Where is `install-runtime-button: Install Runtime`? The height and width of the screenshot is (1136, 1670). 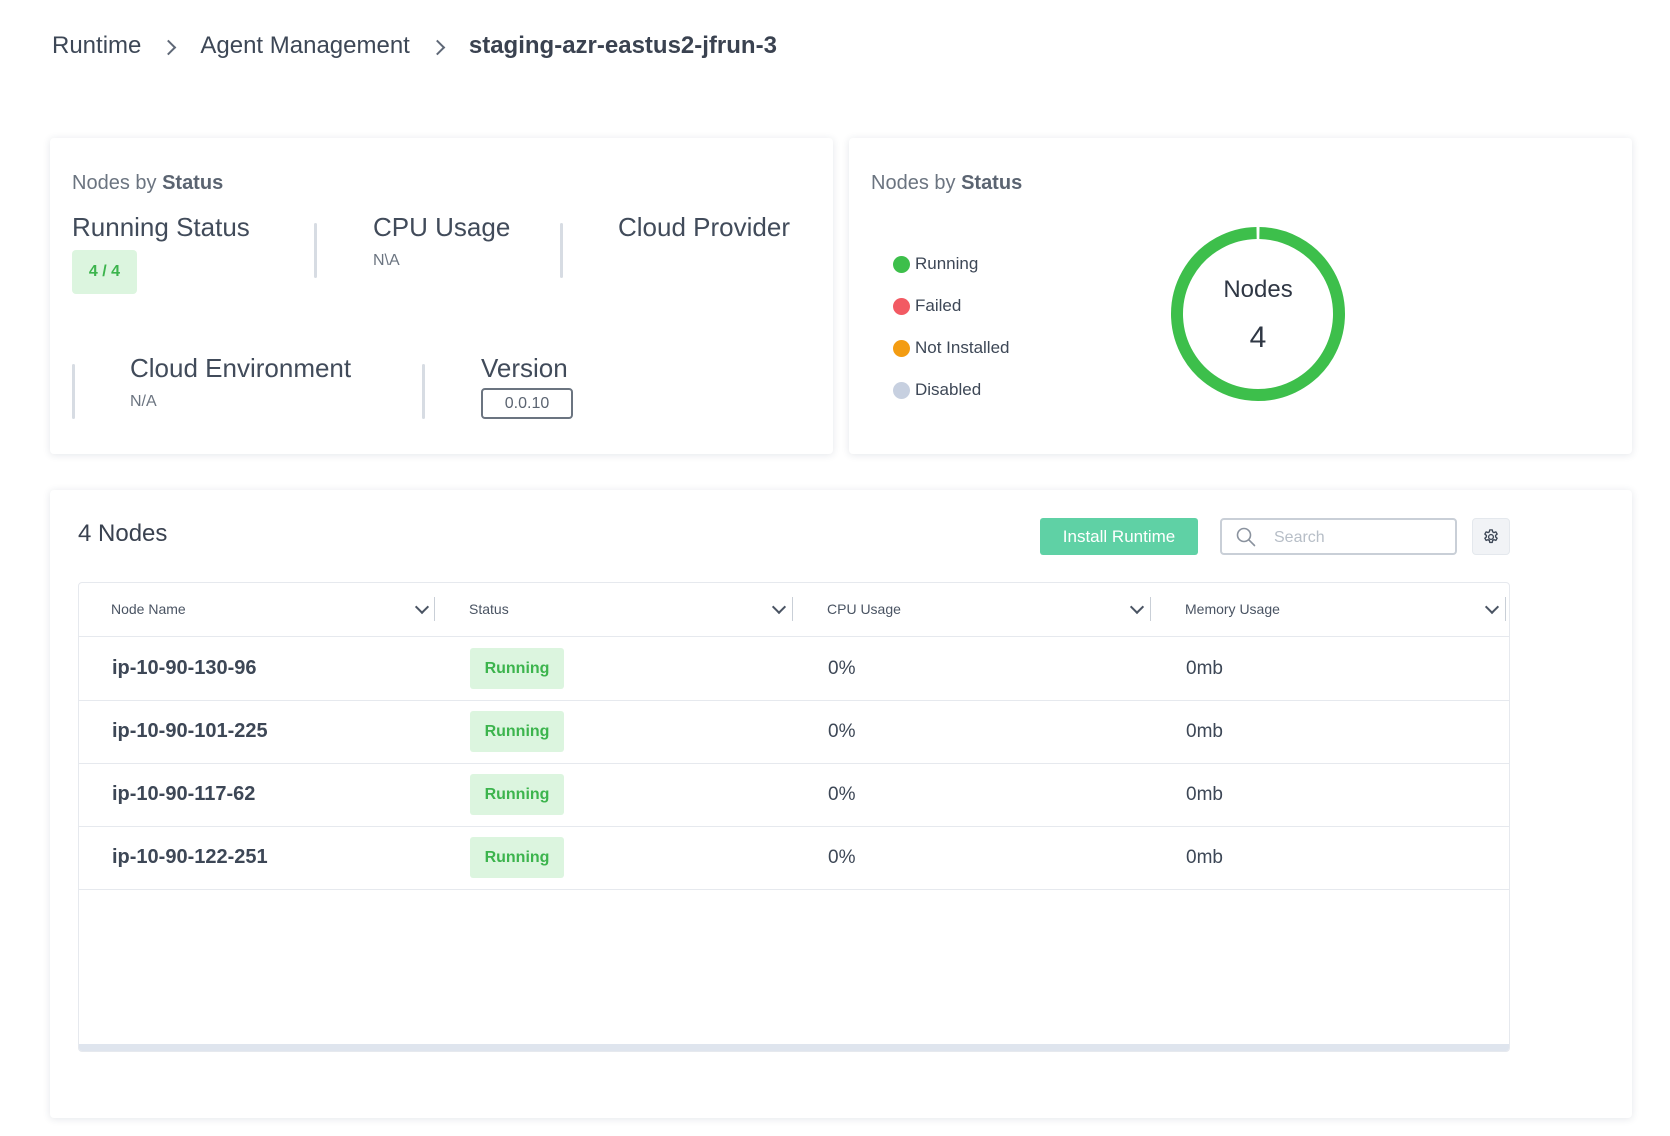 install-runtime-button: Install Runtime is located at coordinates (1119, 536).